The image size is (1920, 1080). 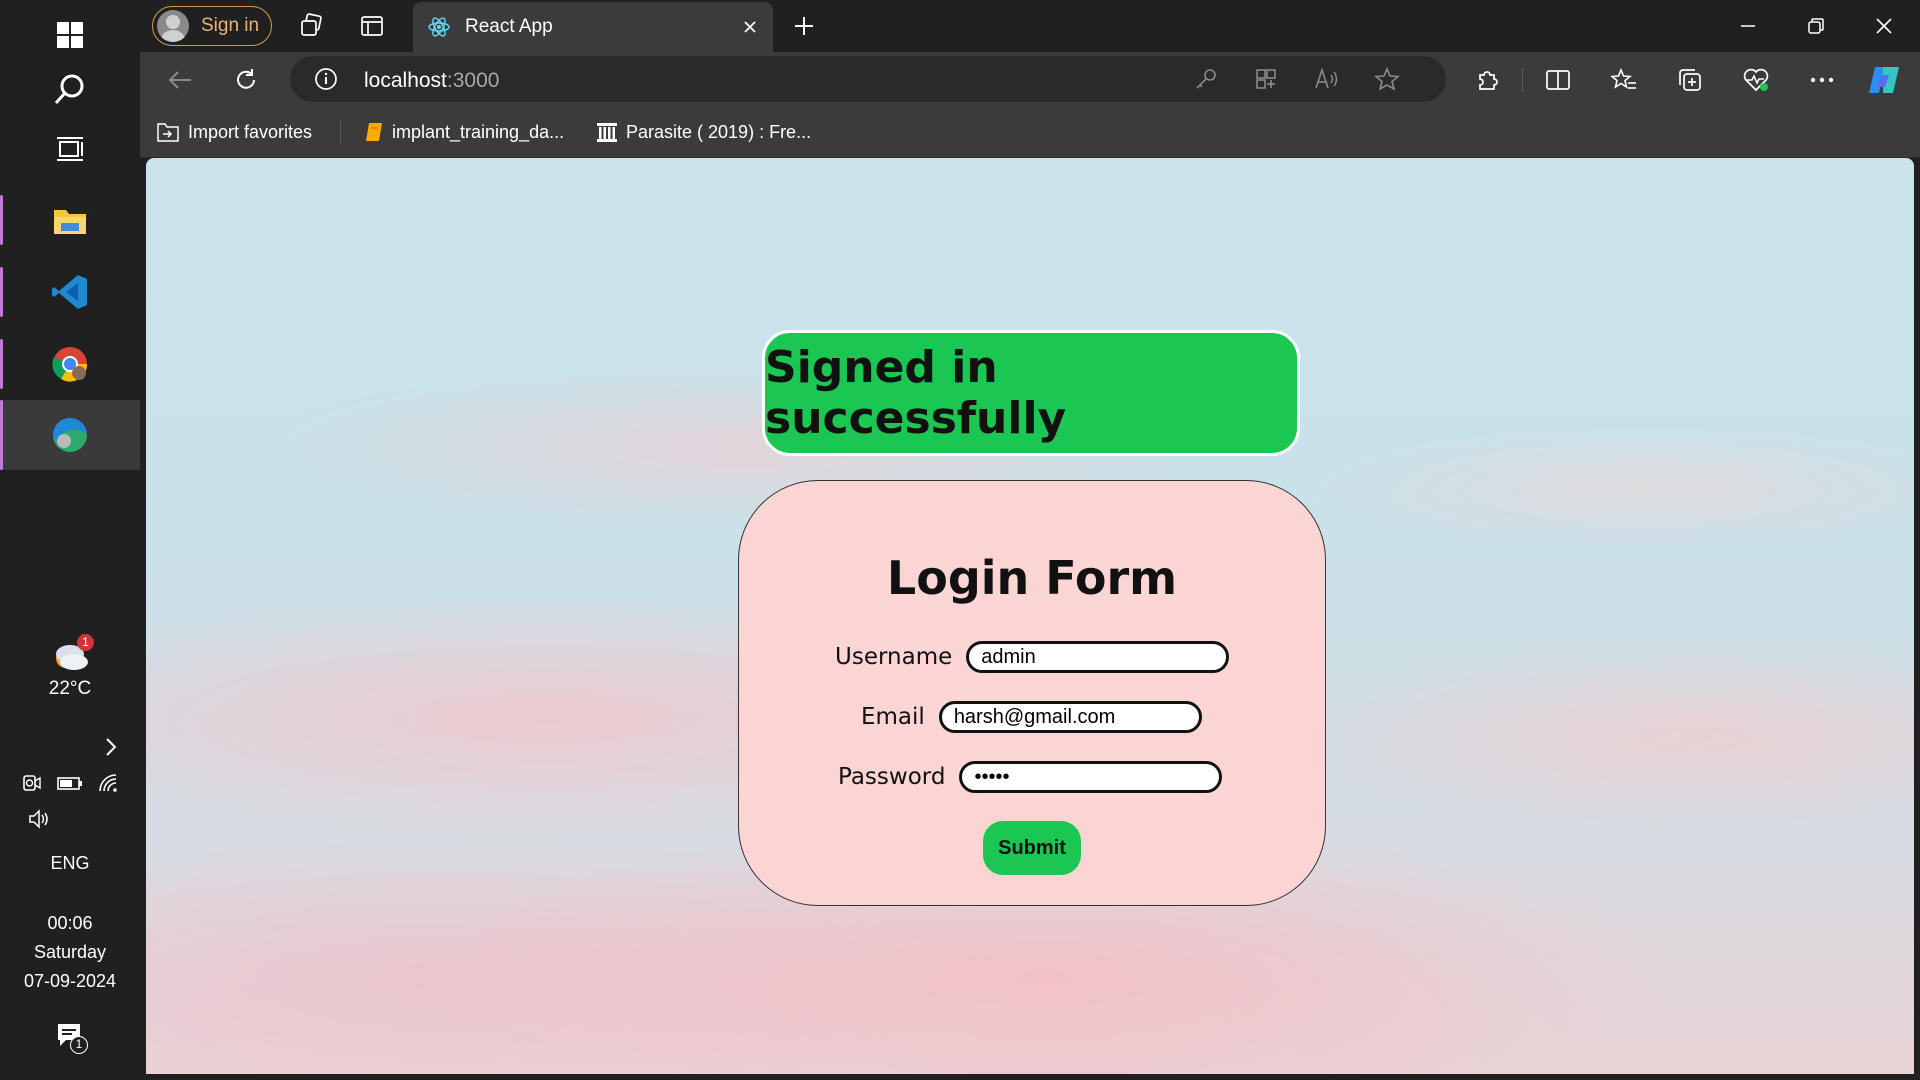 I want to click on back-arrow-icon, so click(x=179, y=80).